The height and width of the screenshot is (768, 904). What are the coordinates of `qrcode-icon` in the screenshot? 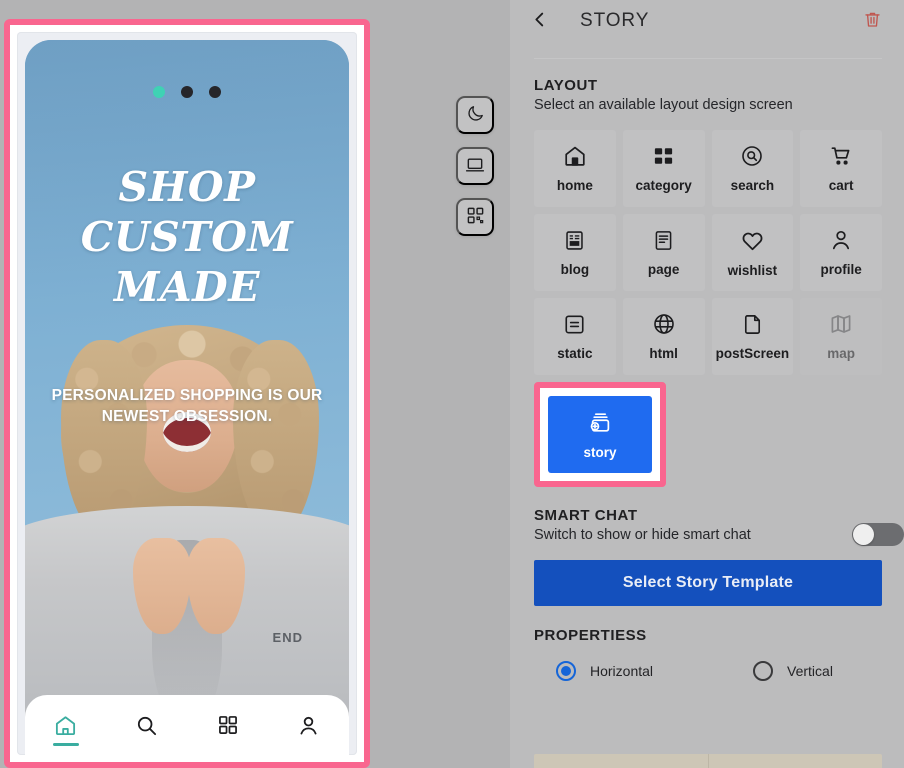 It's located at (475, 217).